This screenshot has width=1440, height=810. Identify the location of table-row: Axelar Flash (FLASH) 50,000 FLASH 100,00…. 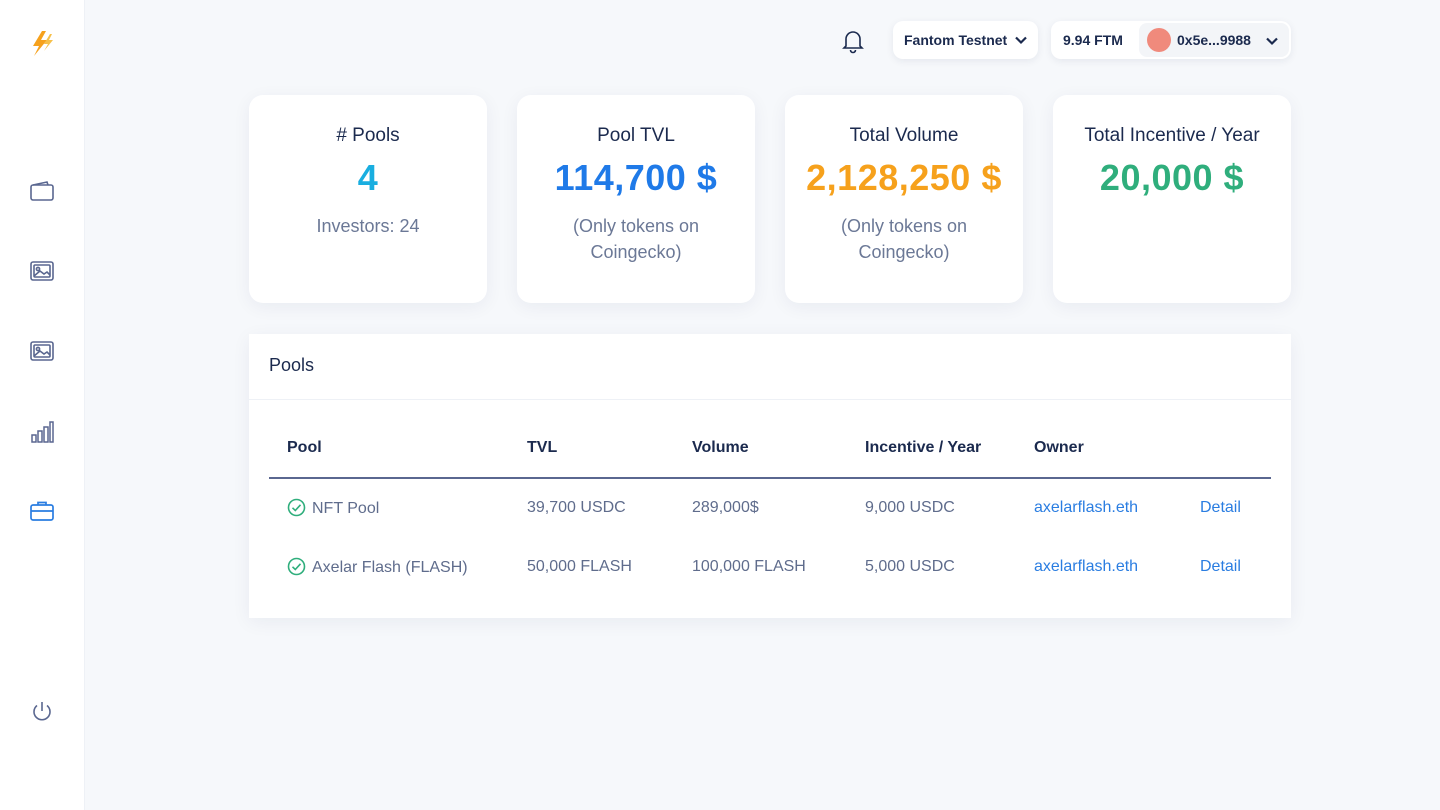
(770, 577).